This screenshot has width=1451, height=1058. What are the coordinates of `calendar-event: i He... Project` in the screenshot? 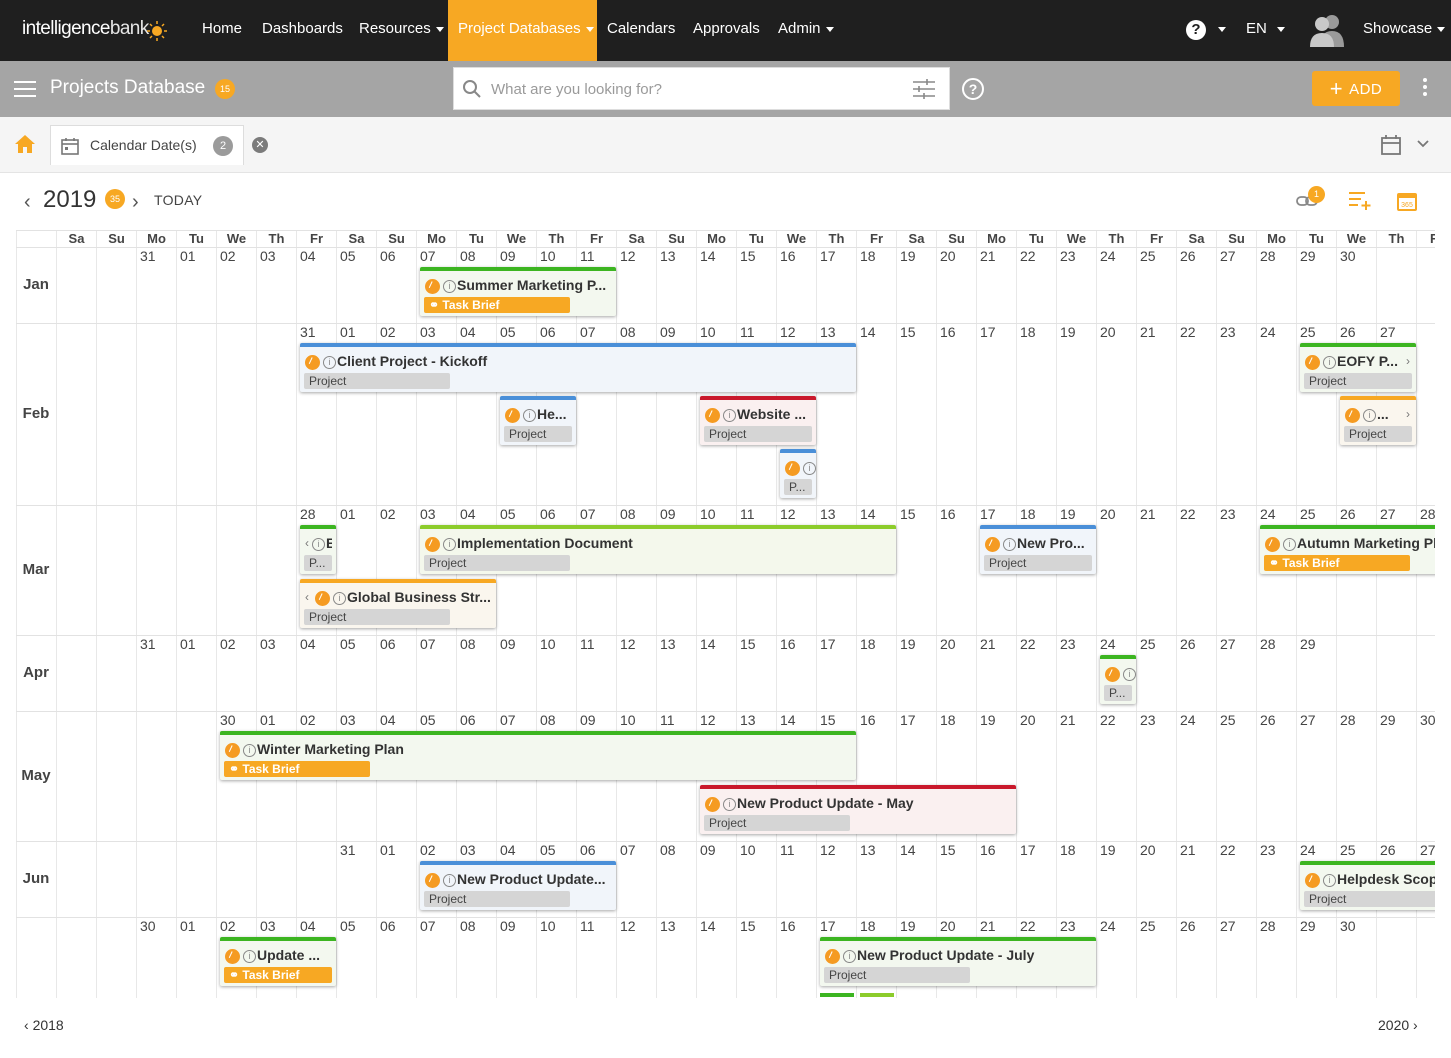 It's located at (538, 420).